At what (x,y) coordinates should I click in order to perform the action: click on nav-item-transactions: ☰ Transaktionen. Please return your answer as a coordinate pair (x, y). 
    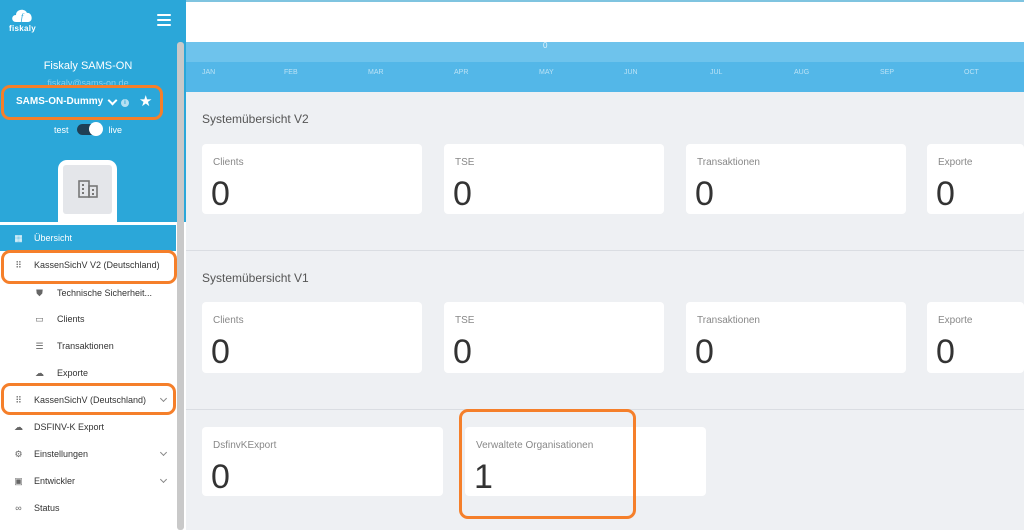
    Looking at the image, I should click on (88, 346).